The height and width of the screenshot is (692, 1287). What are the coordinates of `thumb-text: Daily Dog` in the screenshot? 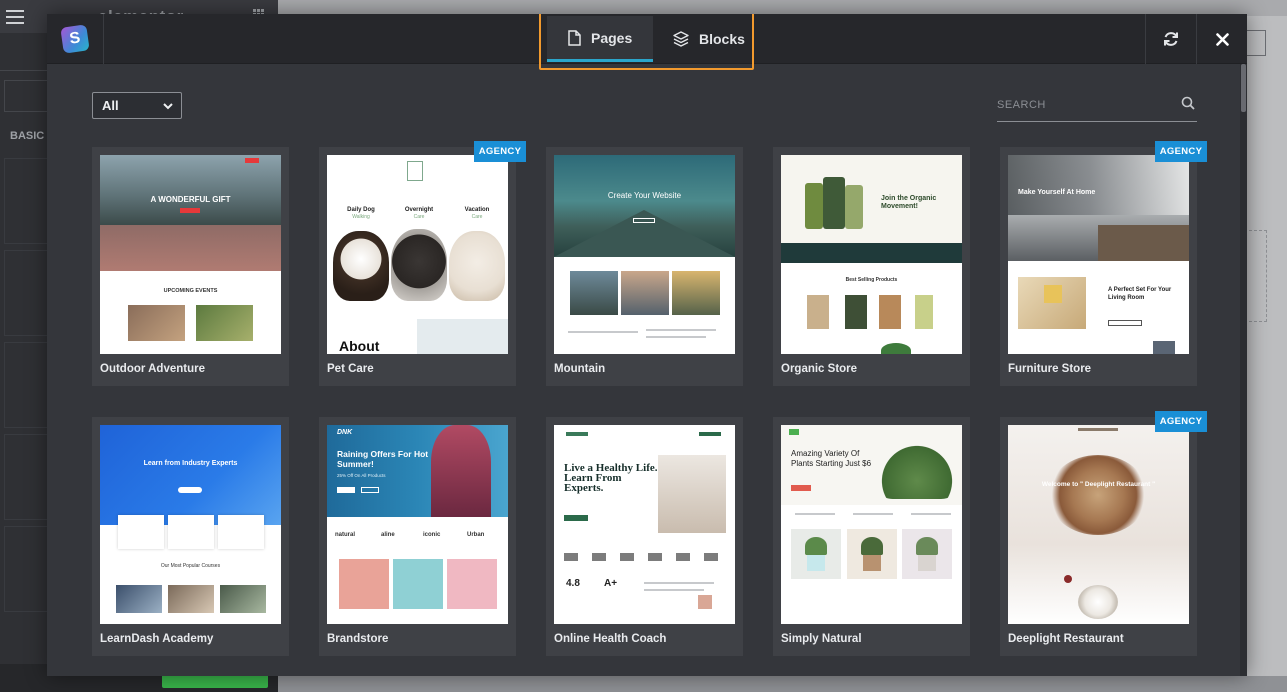 It's located at (361, 210).